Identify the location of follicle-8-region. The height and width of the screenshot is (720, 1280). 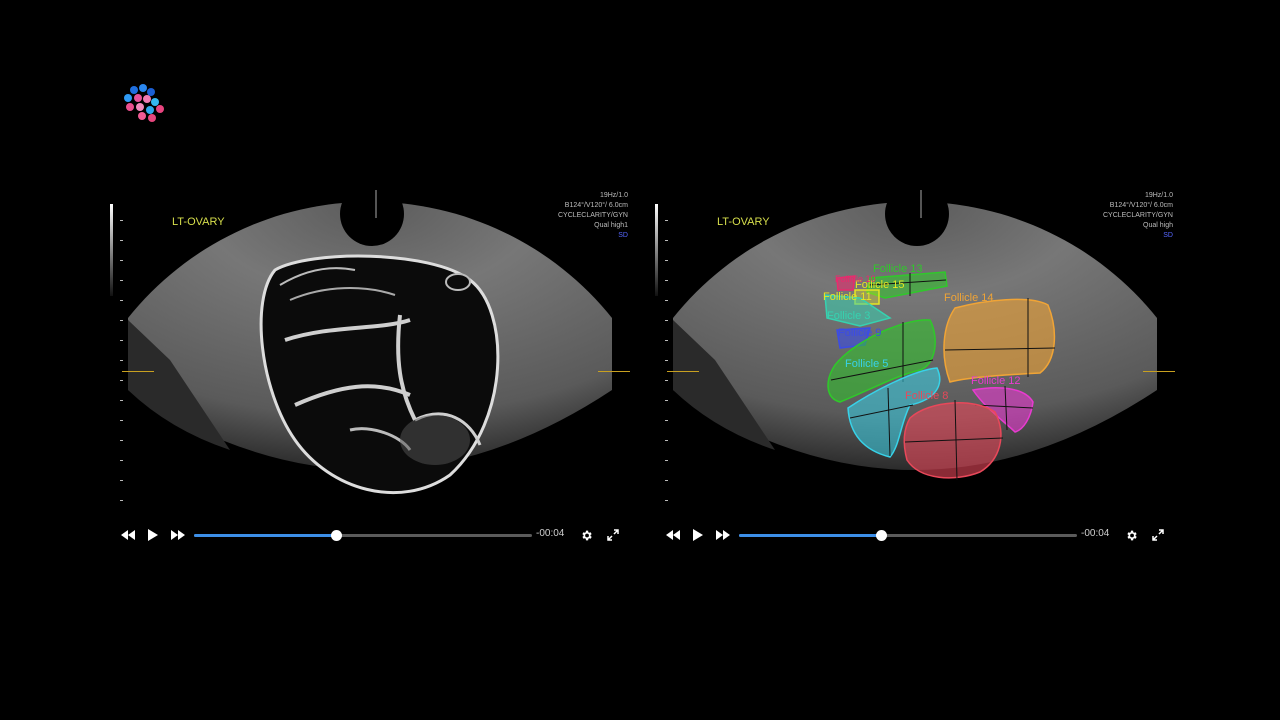
(953, 440).